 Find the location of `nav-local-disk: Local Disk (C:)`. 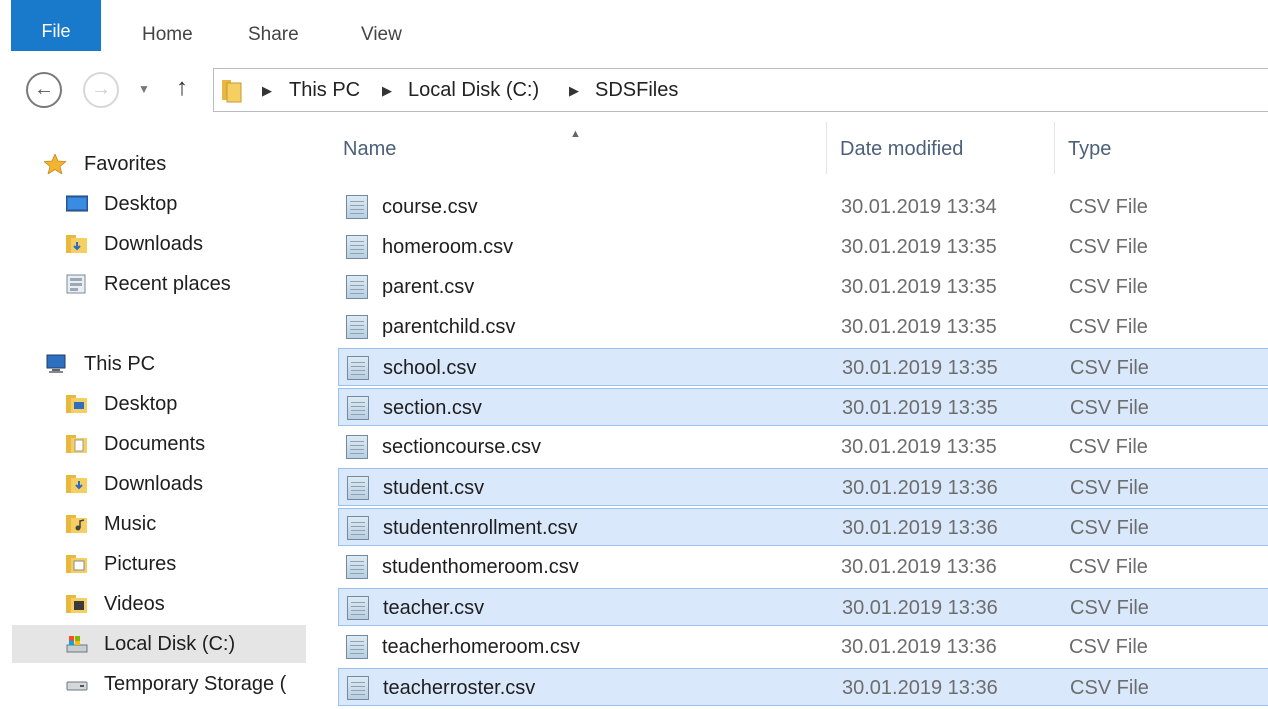

nav-local-disk: Local Disk (C:) is located at coordinates (159, 644).